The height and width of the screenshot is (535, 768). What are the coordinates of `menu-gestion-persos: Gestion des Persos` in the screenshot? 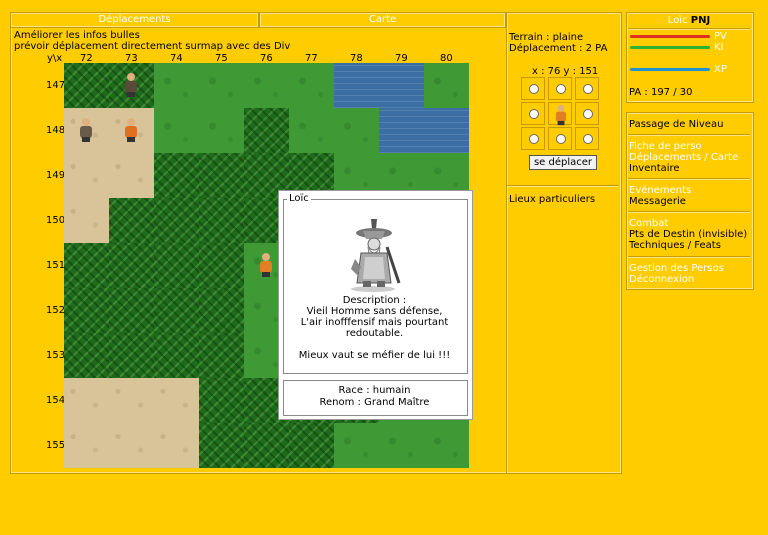 It's located at (676, 268).